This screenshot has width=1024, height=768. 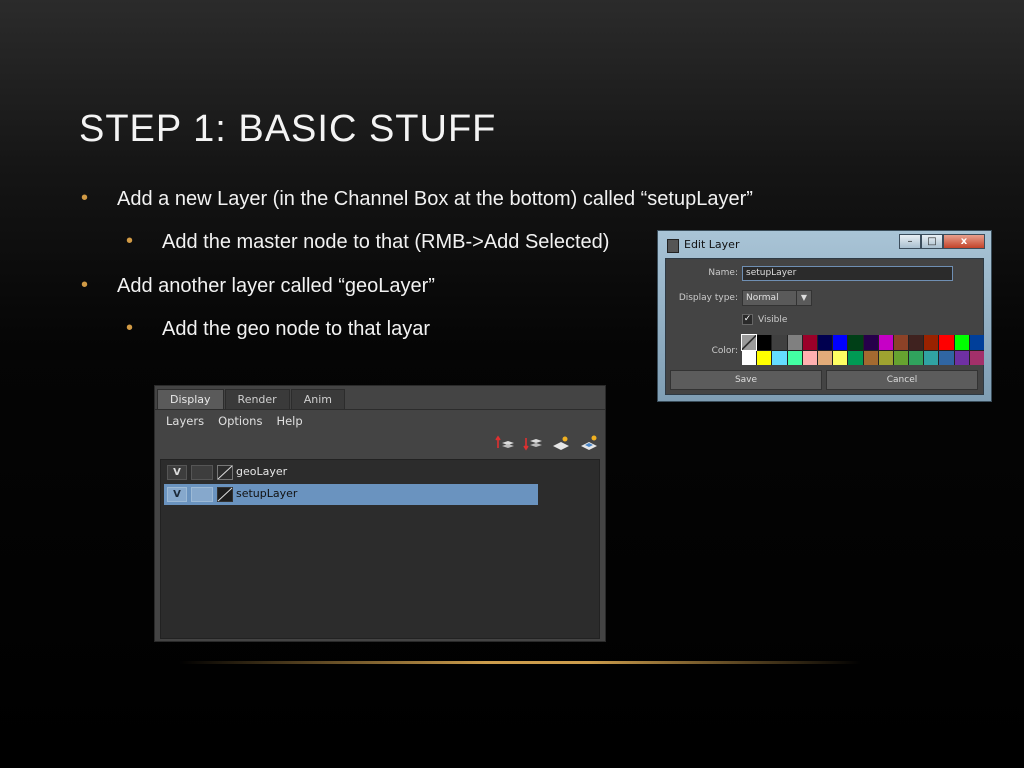 I want to click on layer-name: setupLayer, so click(x=267, y=493).